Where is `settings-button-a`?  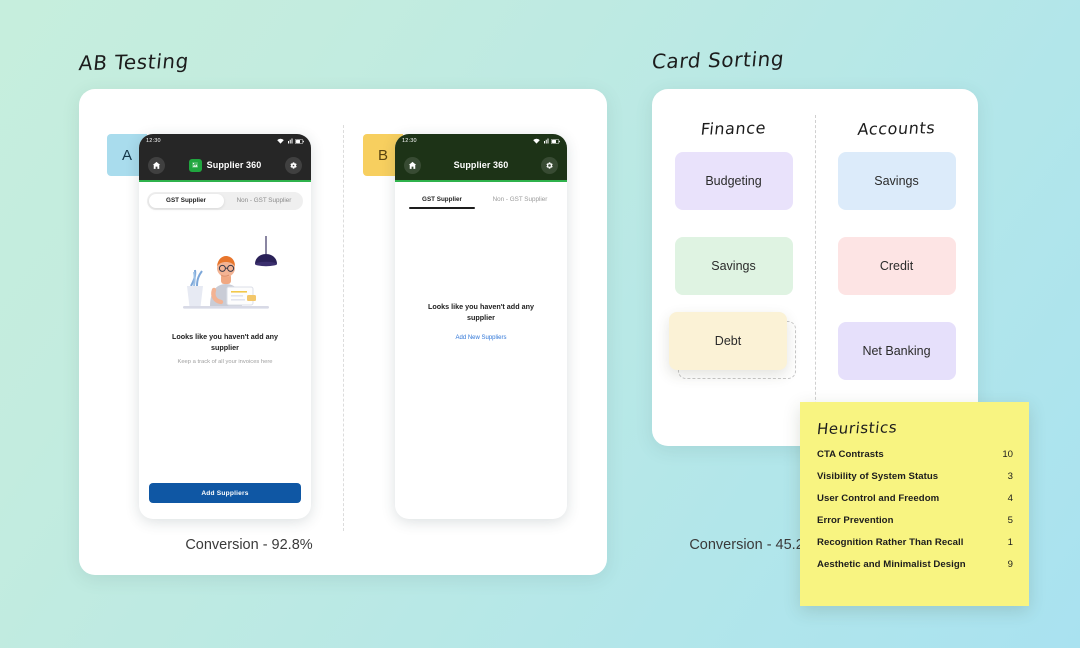
settings-button-a is located at coordinates (293, 165).